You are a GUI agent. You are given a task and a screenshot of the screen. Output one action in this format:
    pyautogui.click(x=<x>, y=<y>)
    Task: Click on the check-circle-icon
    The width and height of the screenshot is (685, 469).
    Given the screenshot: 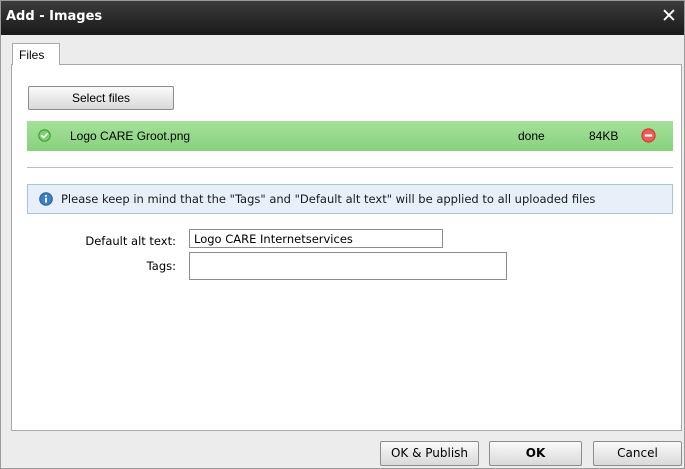 What is the action you would take?
    pyautogui.click(x=44, y=135)
    